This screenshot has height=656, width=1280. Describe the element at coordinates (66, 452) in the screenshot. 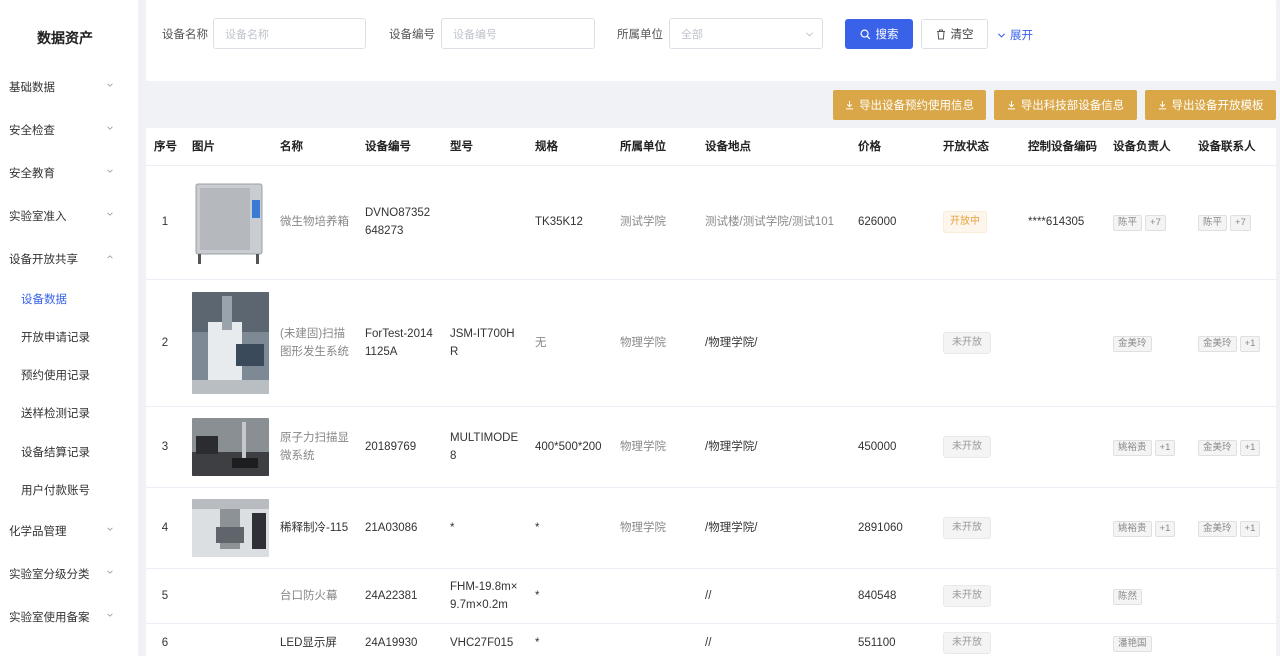

I see `submenu-settlement: 设备结算记录` at that location.